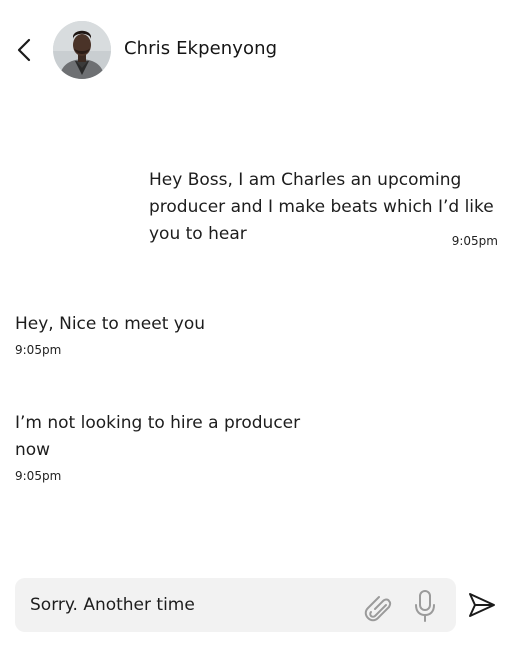  I want to click on paperclip-icon, so click(378, 606).